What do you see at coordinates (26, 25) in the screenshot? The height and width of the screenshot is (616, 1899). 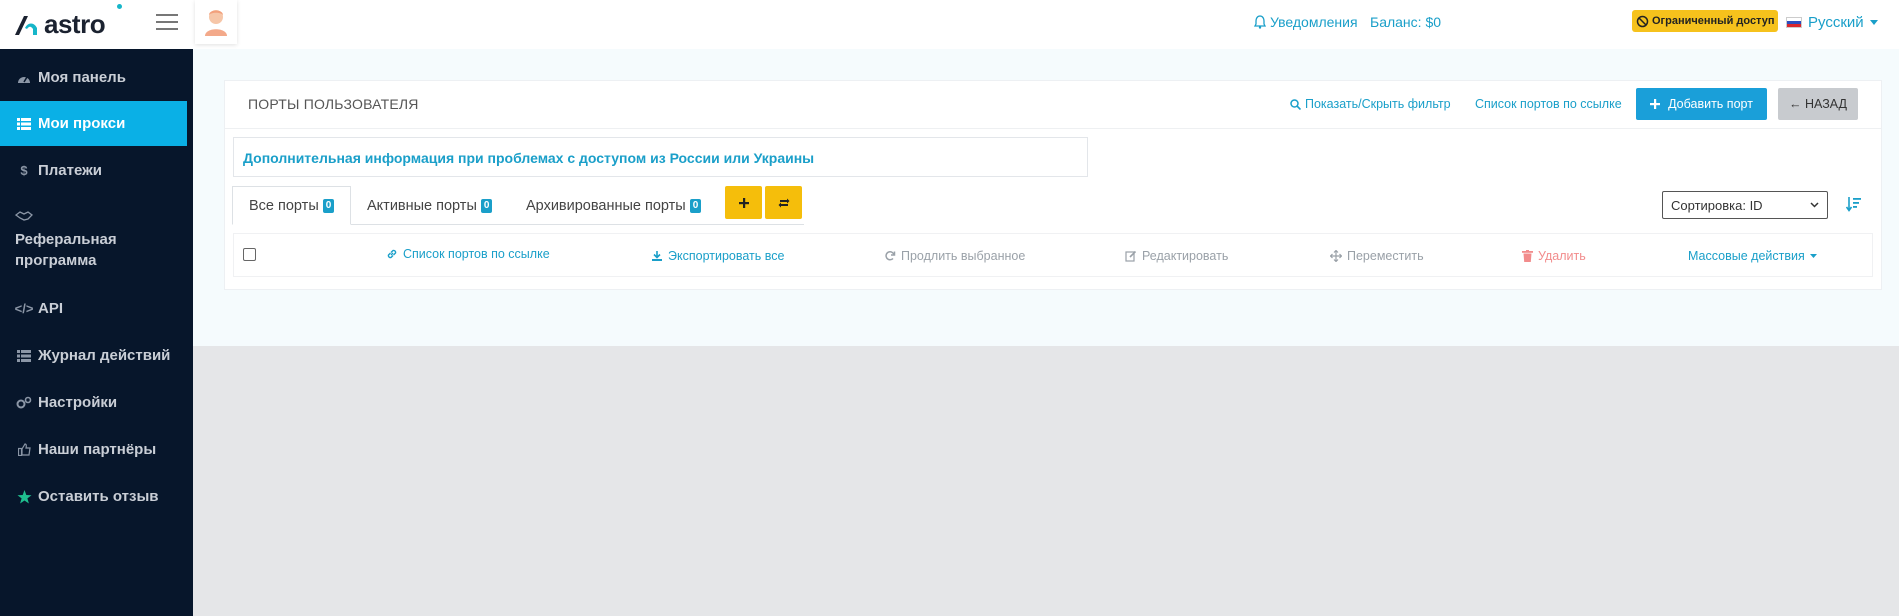 I see `astro-logo-icon` at bounding box center [26, 25].